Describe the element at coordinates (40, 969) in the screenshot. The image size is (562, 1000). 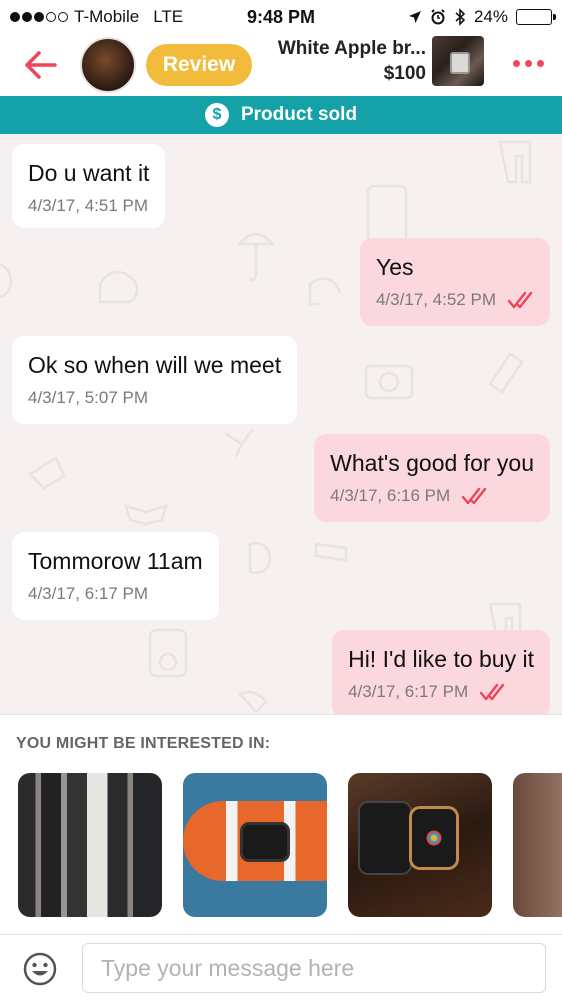
I see `emoji-icon` at that location.